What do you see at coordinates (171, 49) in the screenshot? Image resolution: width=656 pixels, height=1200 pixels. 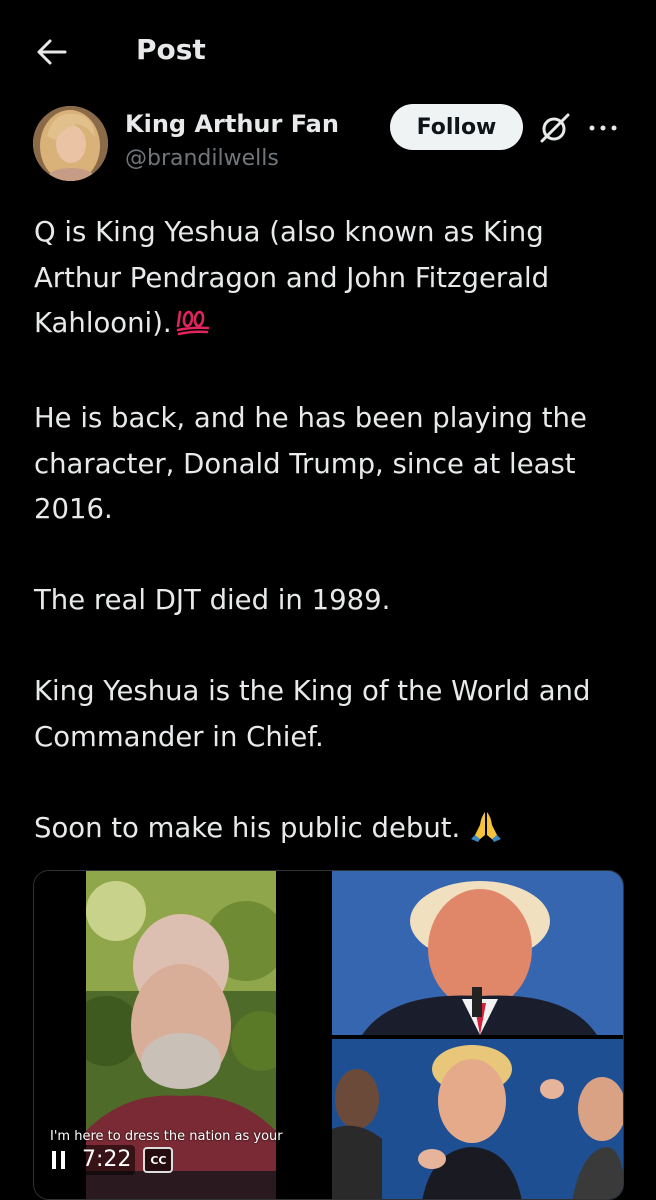 I see `page-title: Post` at bounding box center [171, 49].